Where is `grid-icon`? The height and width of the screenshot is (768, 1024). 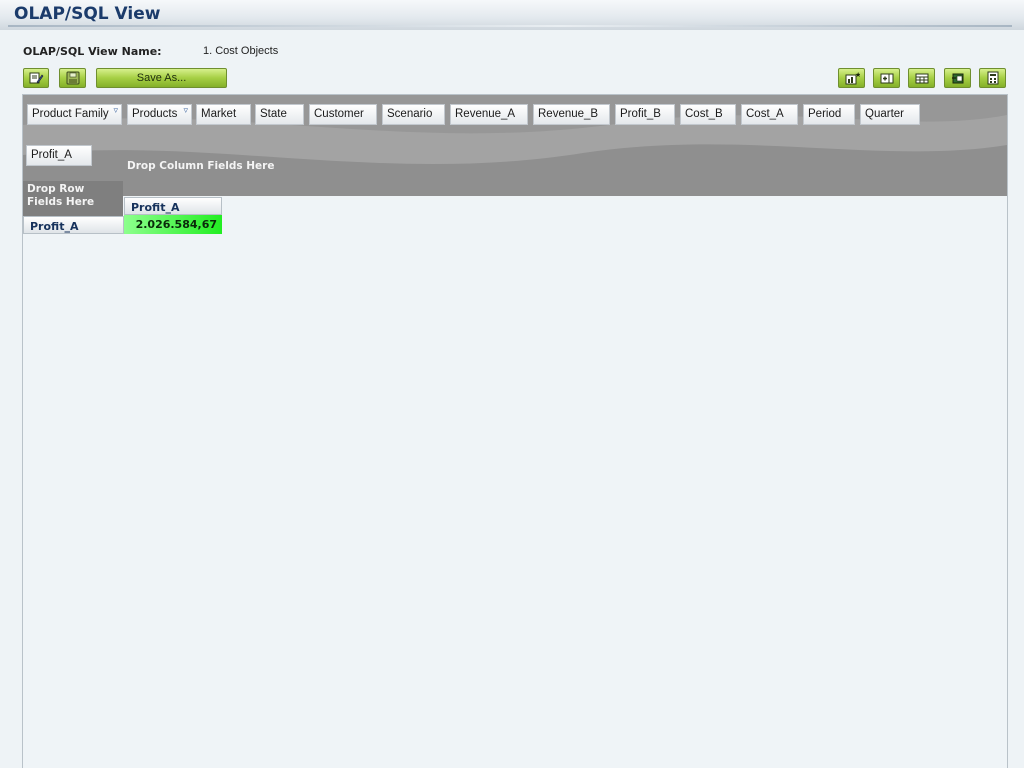 grid-icon is located at coordinates (921, 78).